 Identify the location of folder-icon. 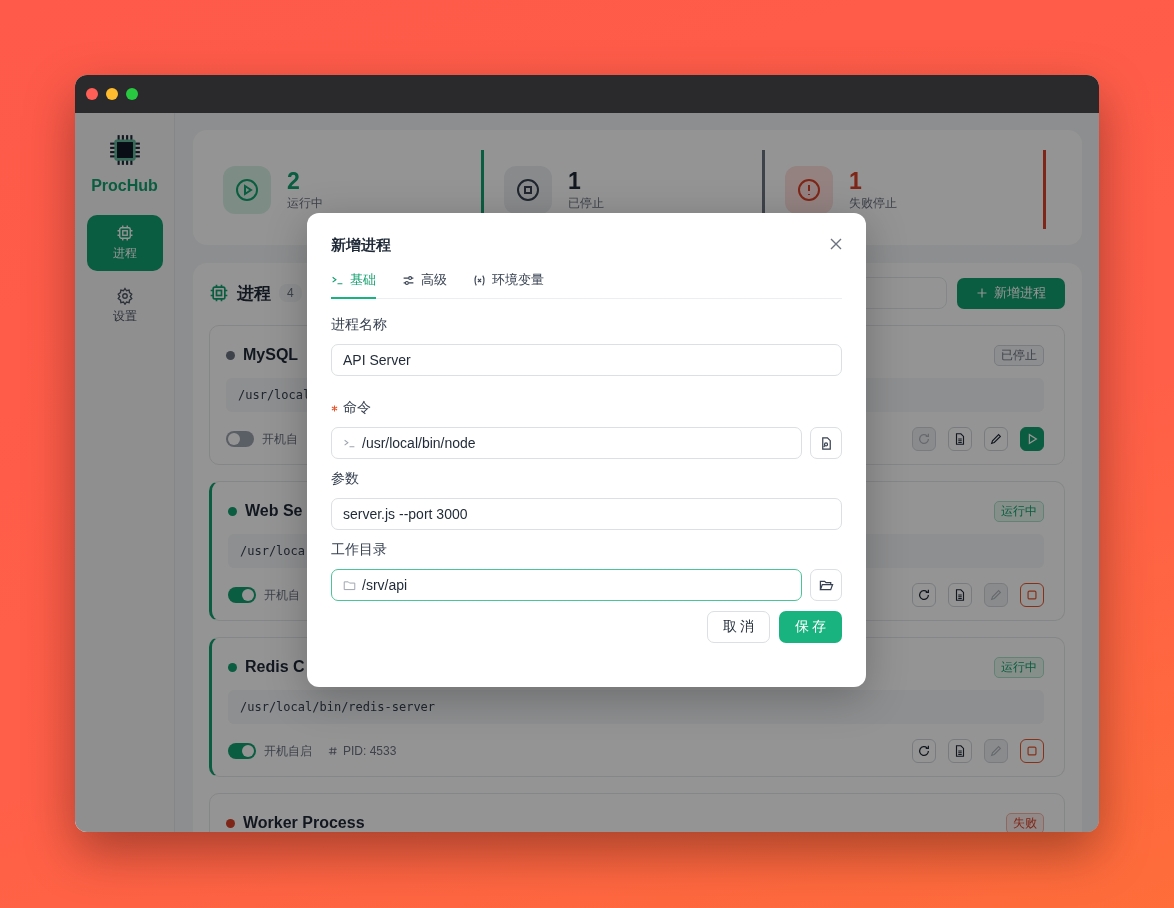
(349, 585).